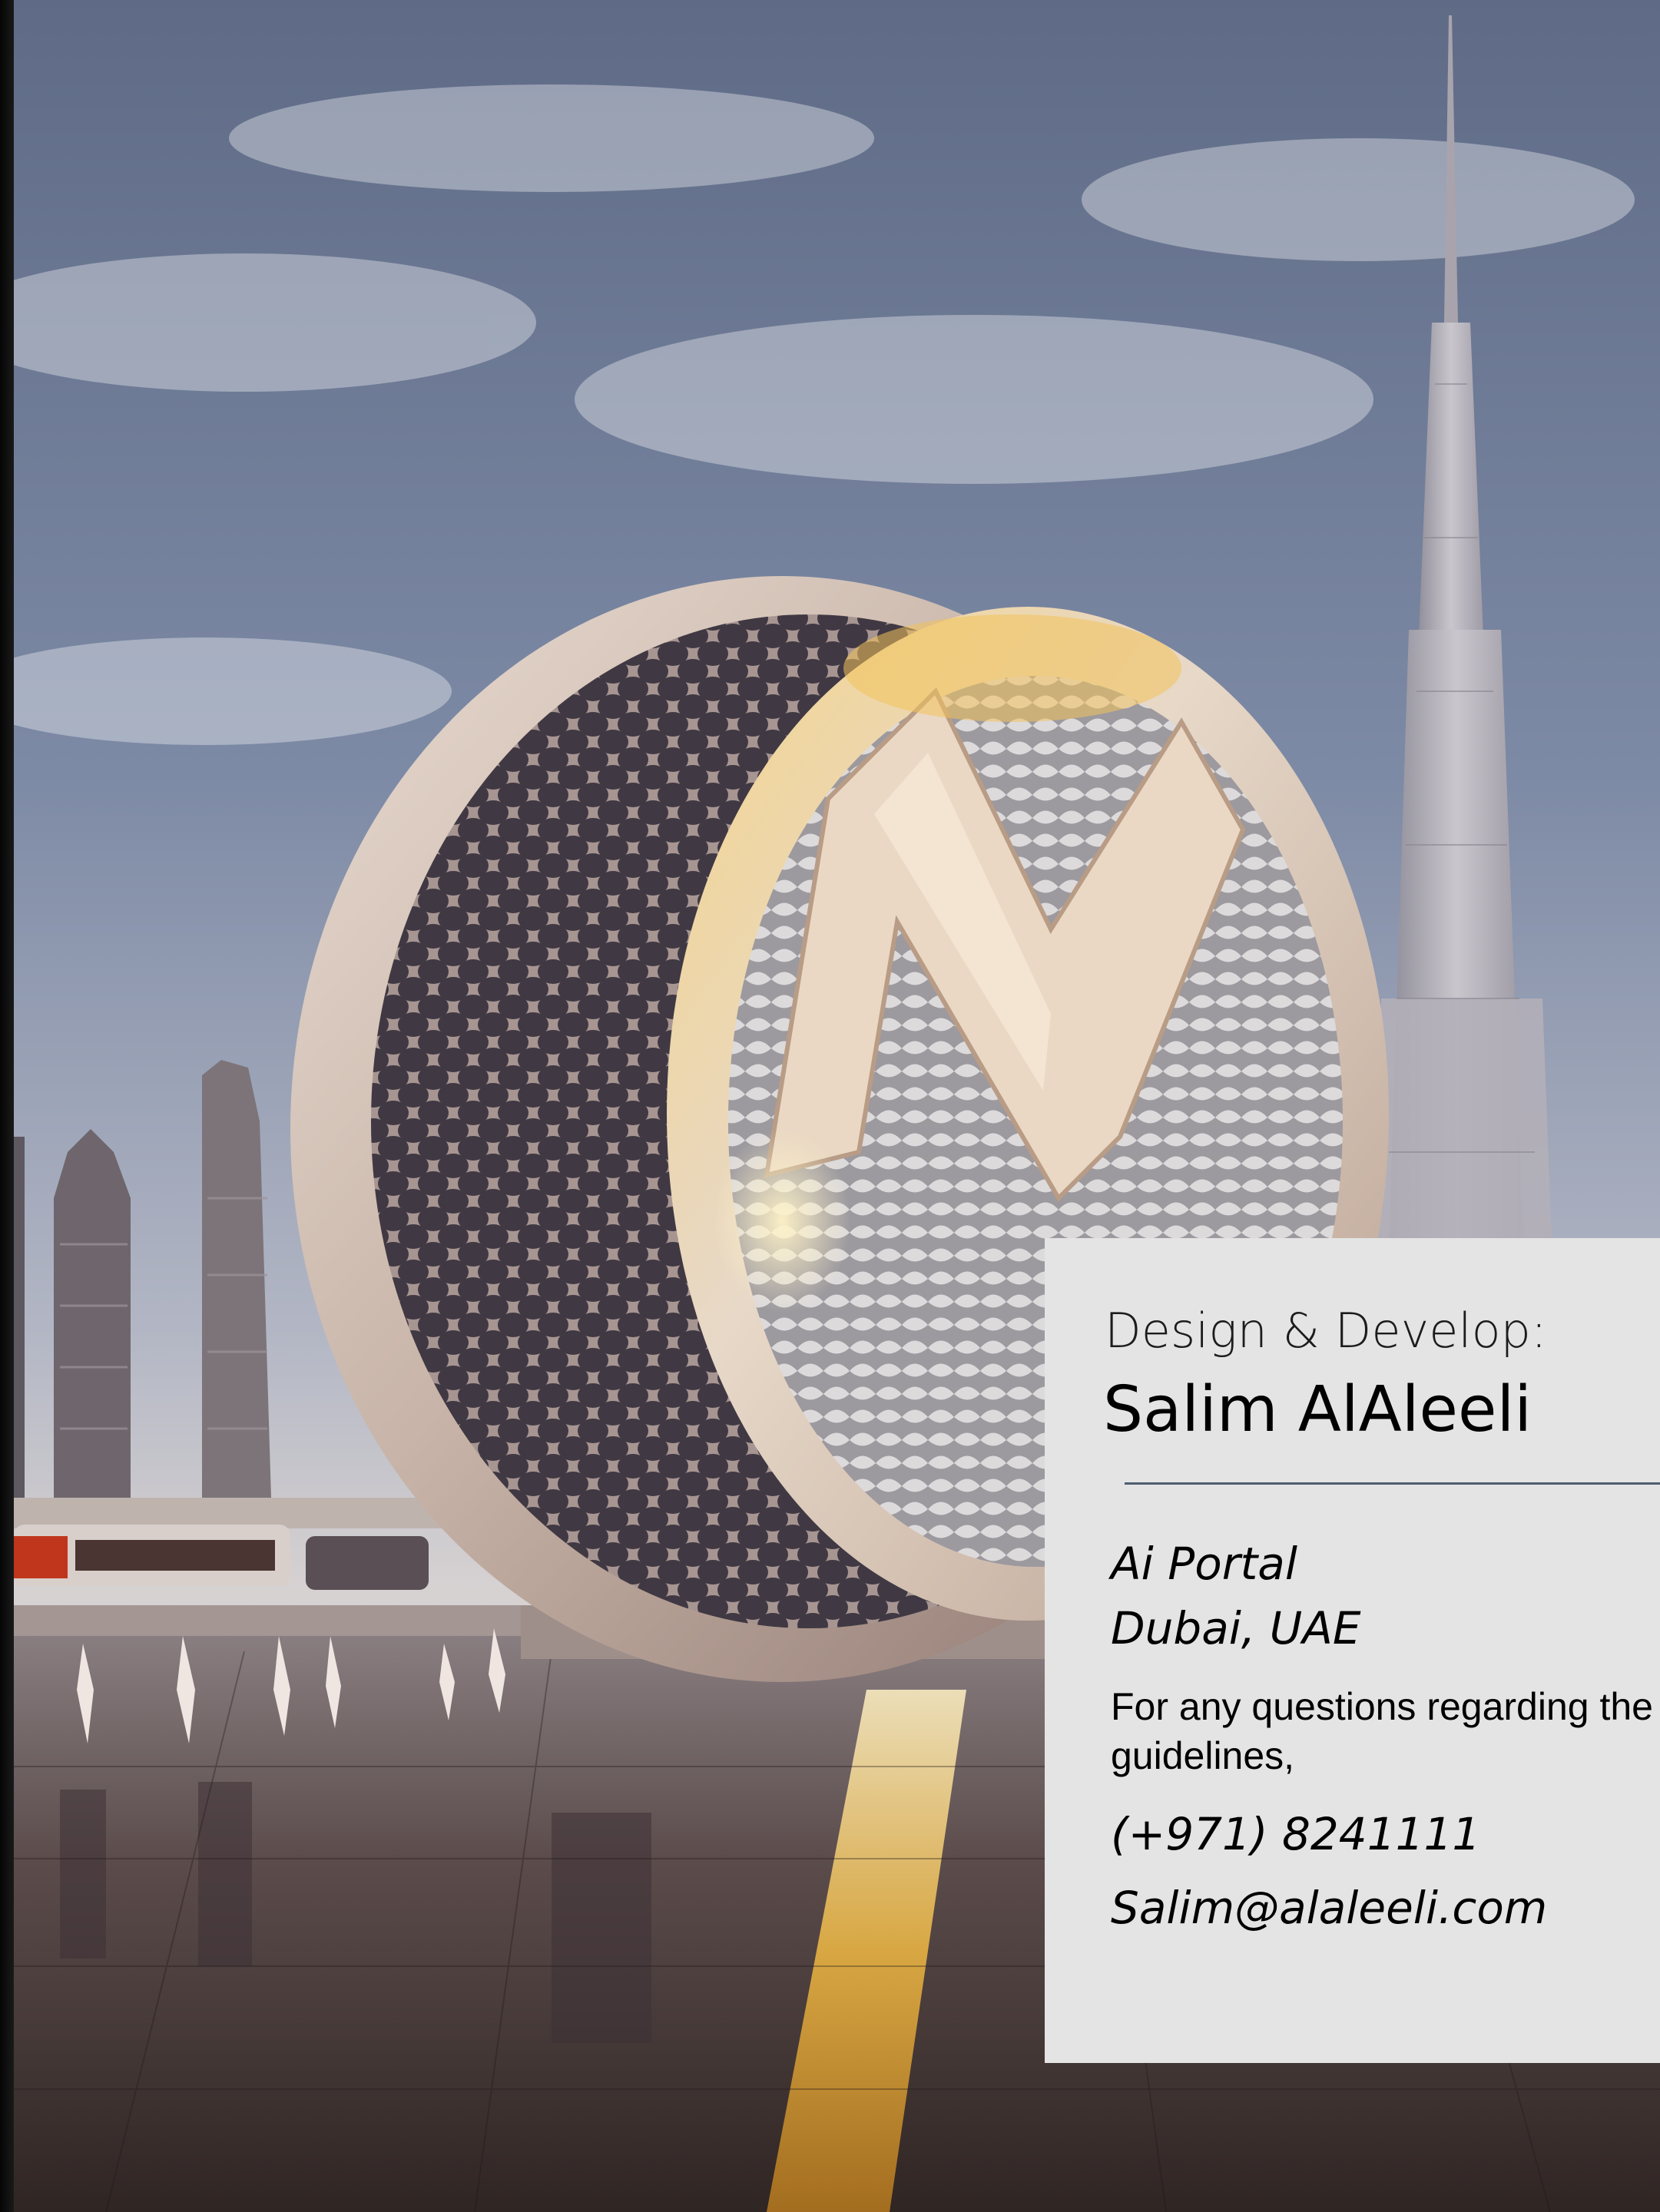 The image size is (1660, 2212). Describe the element at coordinates (1326, 1331) in the screenshot. I see `credit-label: Design & Develop:` at that location.